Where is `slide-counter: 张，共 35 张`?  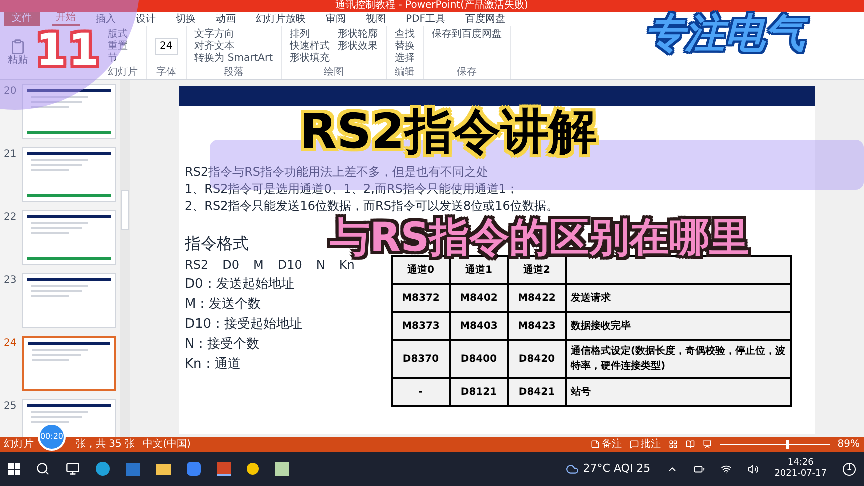
slide-counter: 张，共 35 张 is located at coordinates (106, 445).